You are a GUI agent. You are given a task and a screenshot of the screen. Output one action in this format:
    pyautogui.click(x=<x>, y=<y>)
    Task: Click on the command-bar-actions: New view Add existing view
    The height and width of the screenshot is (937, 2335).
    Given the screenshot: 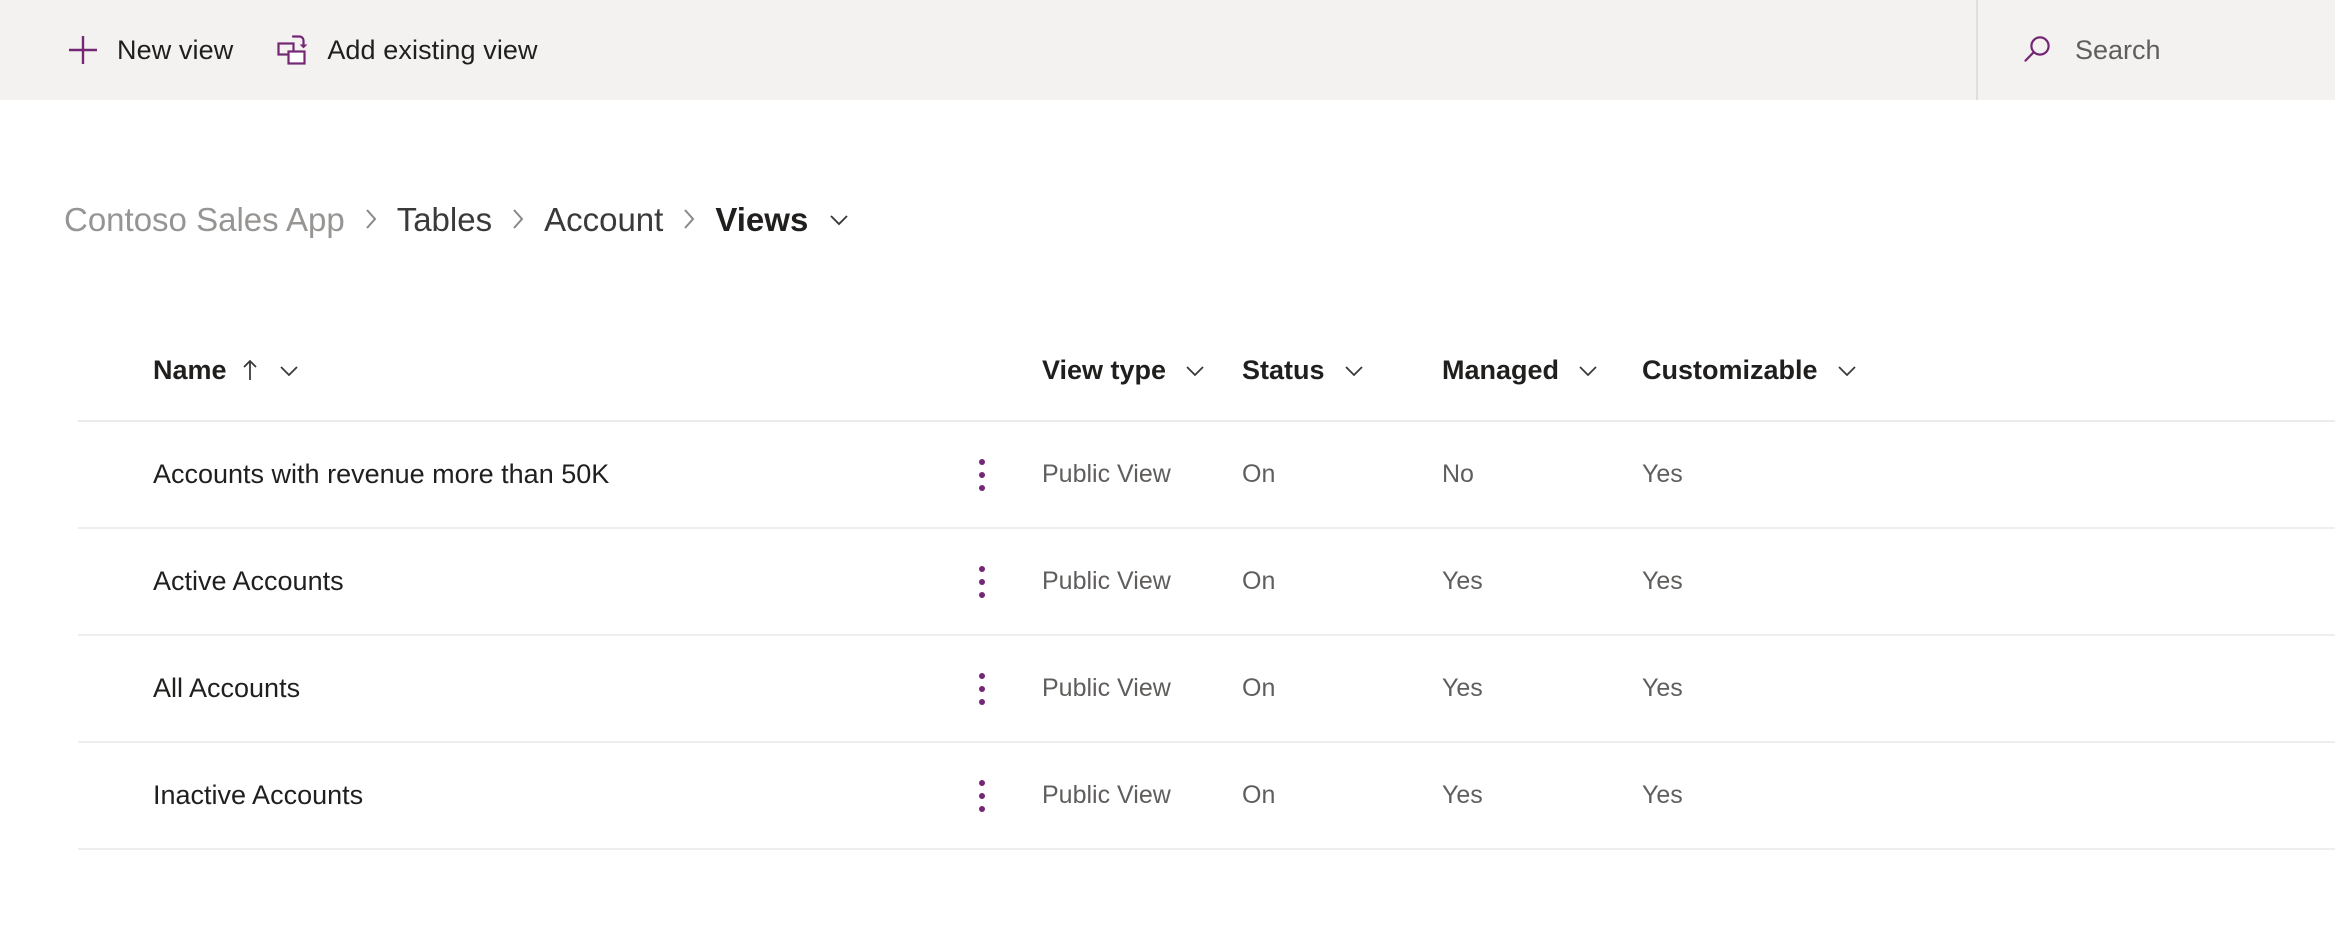 What is the action you would take?
    pyautogui.click(x=269, y=50)
    